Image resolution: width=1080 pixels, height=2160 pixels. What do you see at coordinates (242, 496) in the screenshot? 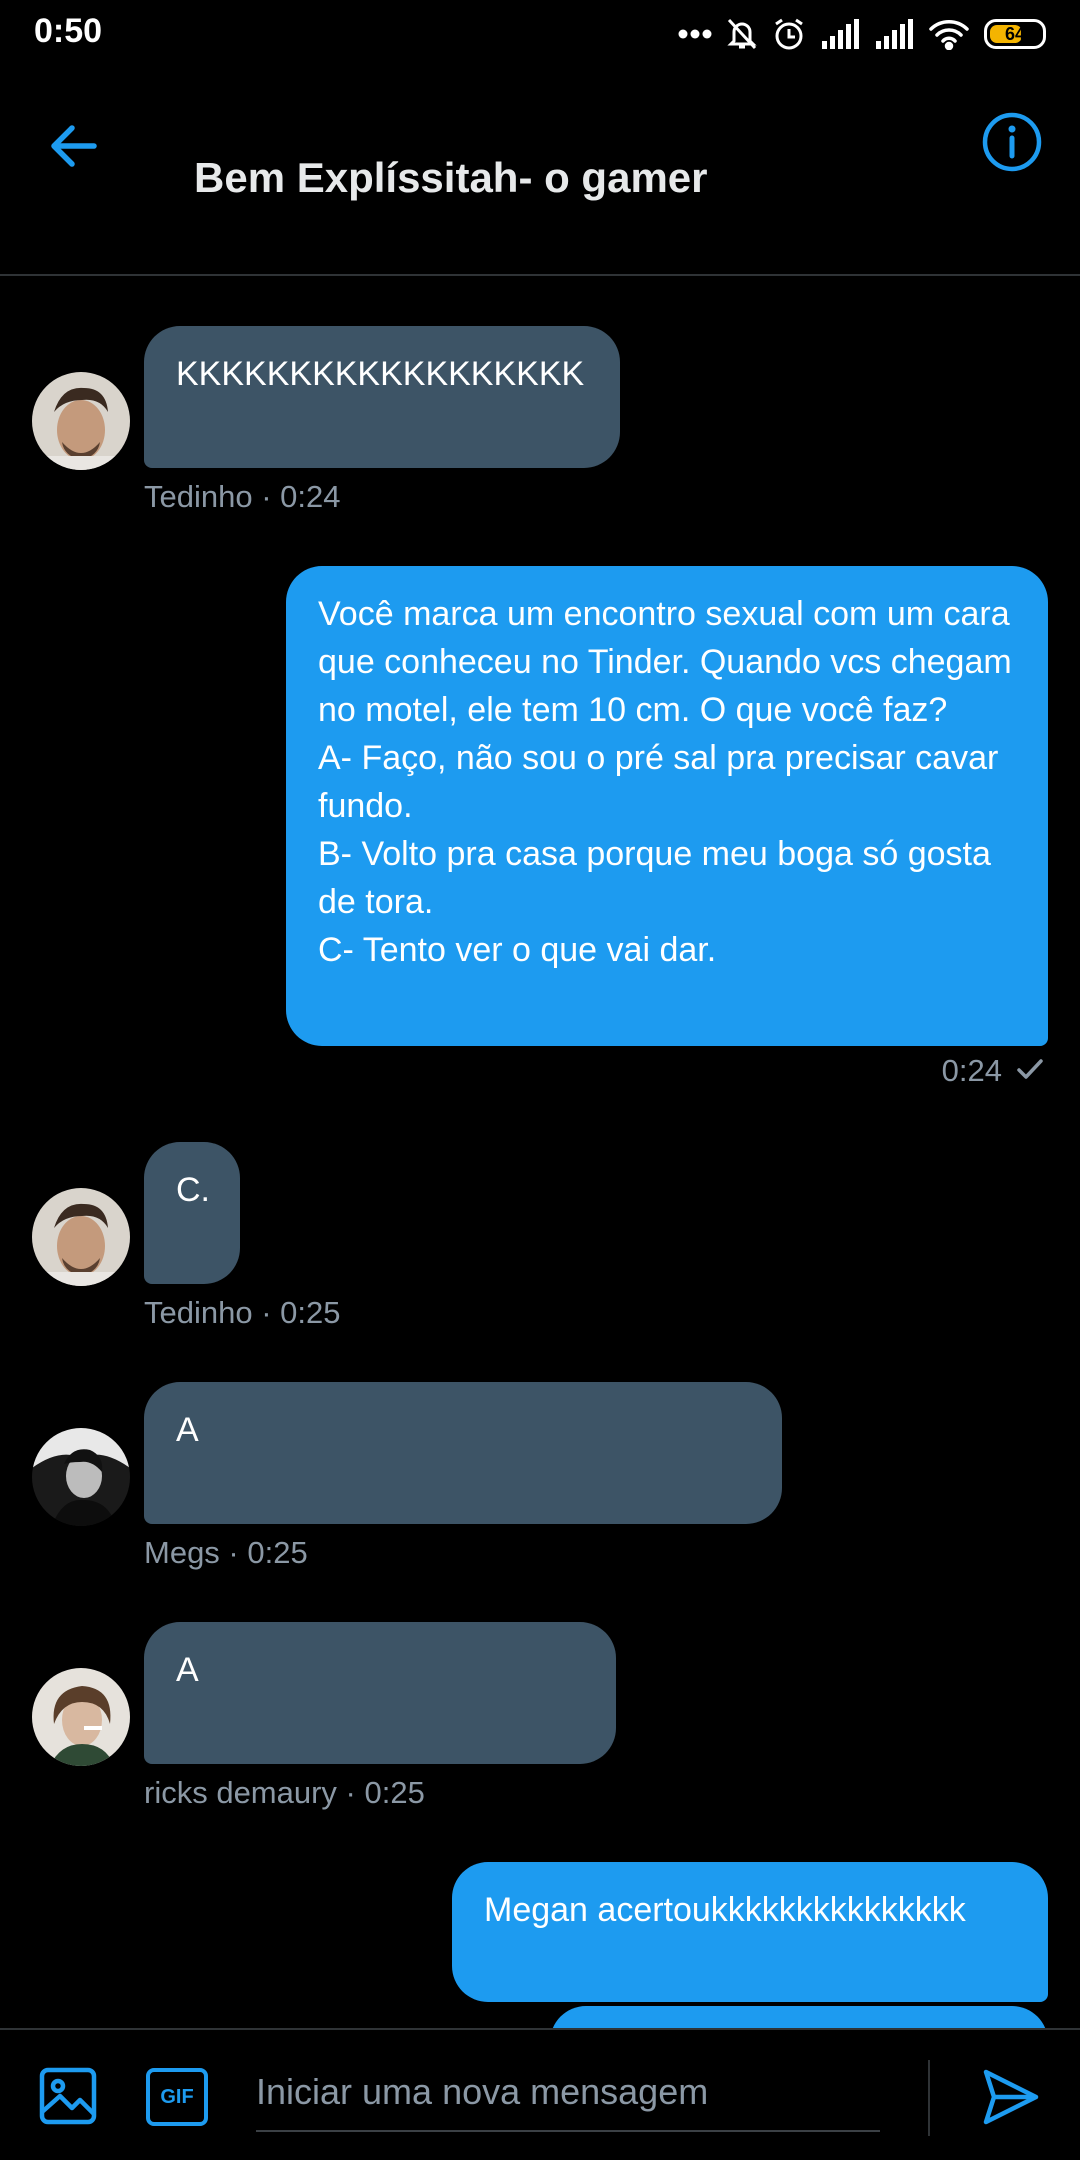
I see `message-meta: Tedinho · 0:24` at bounding box center [242, 496].